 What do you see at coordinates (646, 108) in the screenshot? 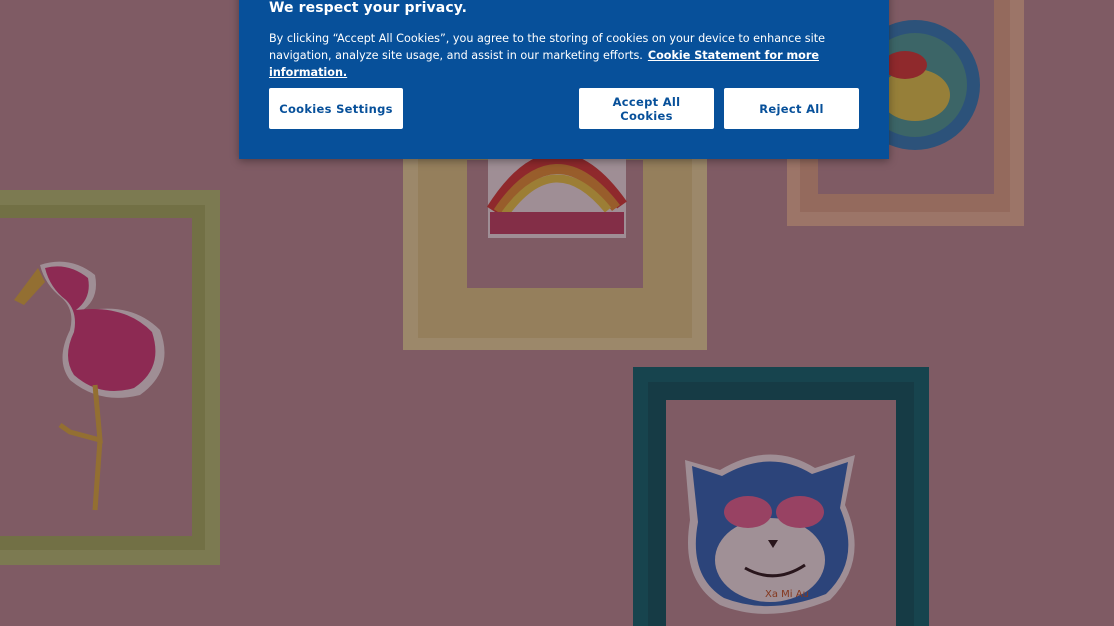
I see `accept-all-cookies-button: Accept All Cookies` at bounding box center [646, 108].